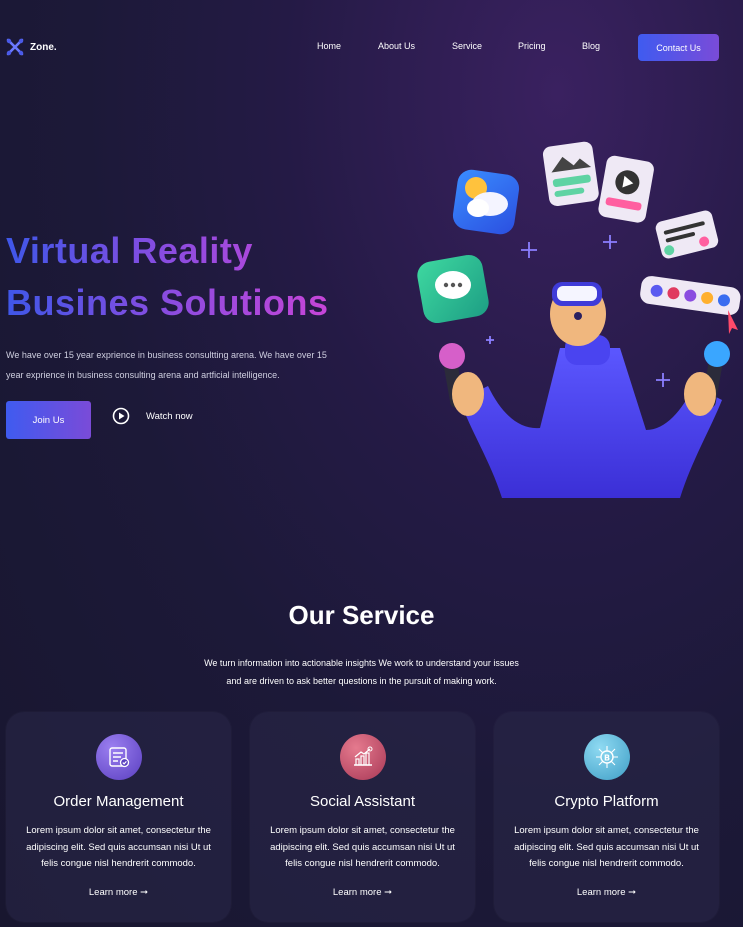  I want to click on weather-app-icon, so click(486, 202).